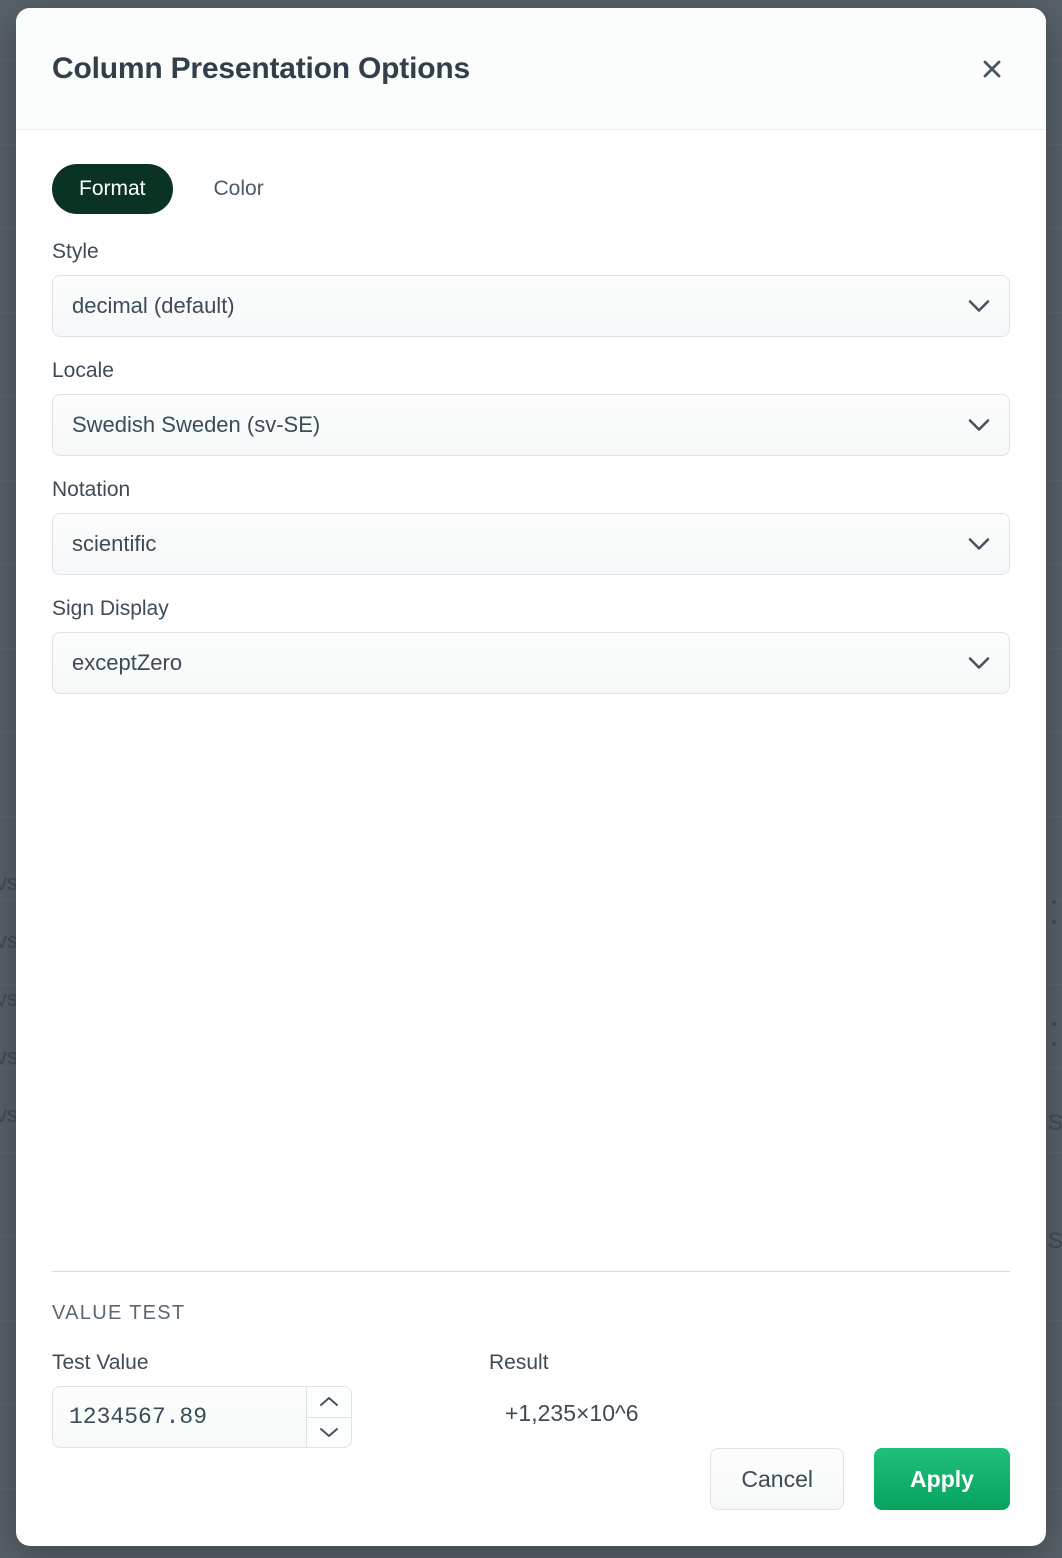  I want to click on chevron-up-icon, so click(329, 1402).